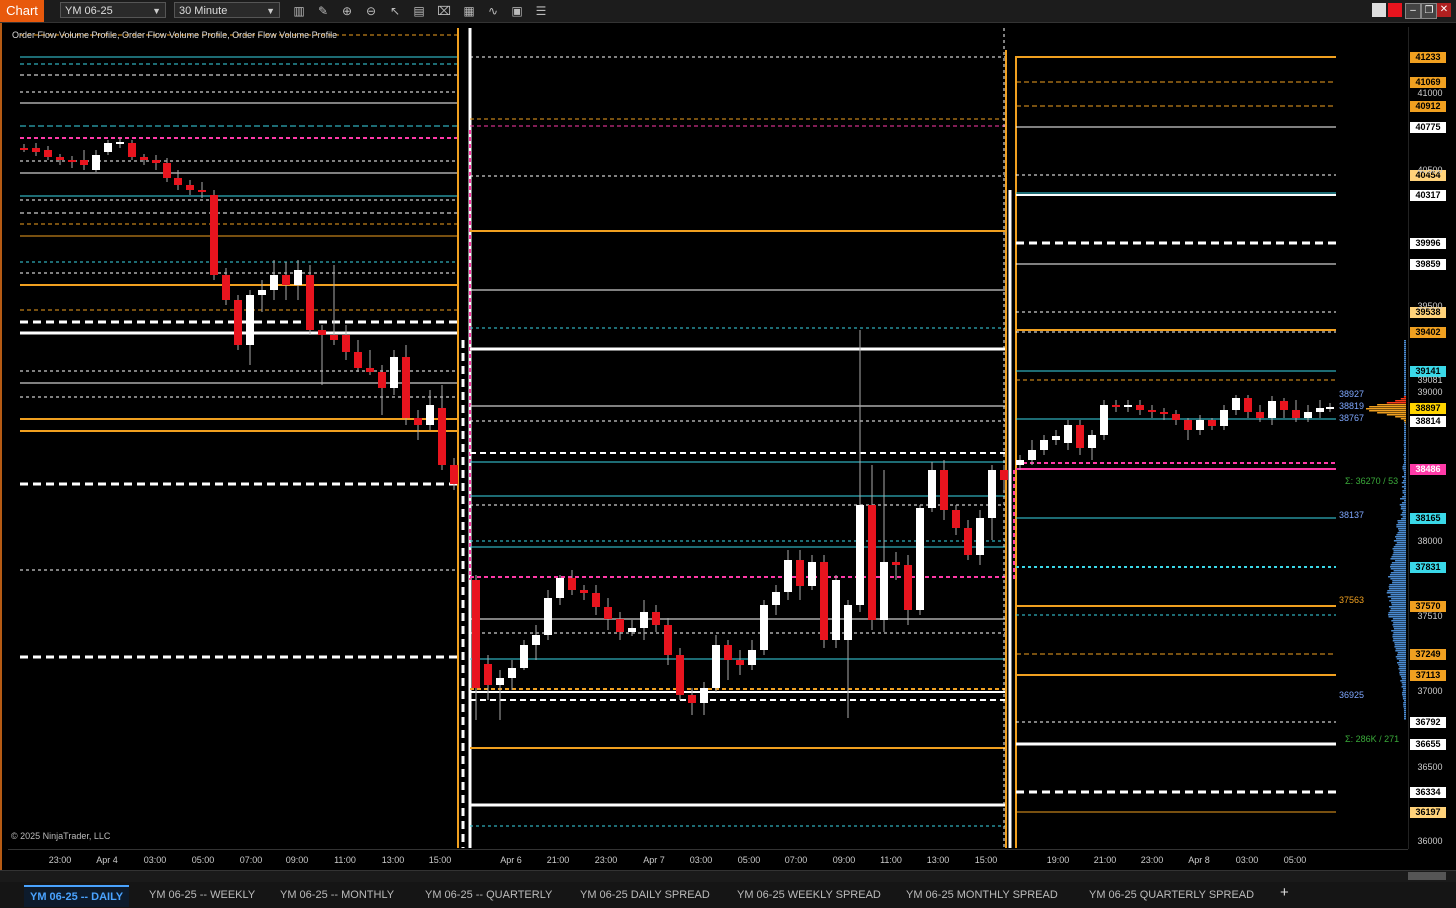 The height and width of the screenshot is (908, 1456). What do you see at coordinates (202, 895) in the screenshot?
I see `chart-tab-item: YM 06-25 -- WEEKLY` at bounding box center [202, 895].